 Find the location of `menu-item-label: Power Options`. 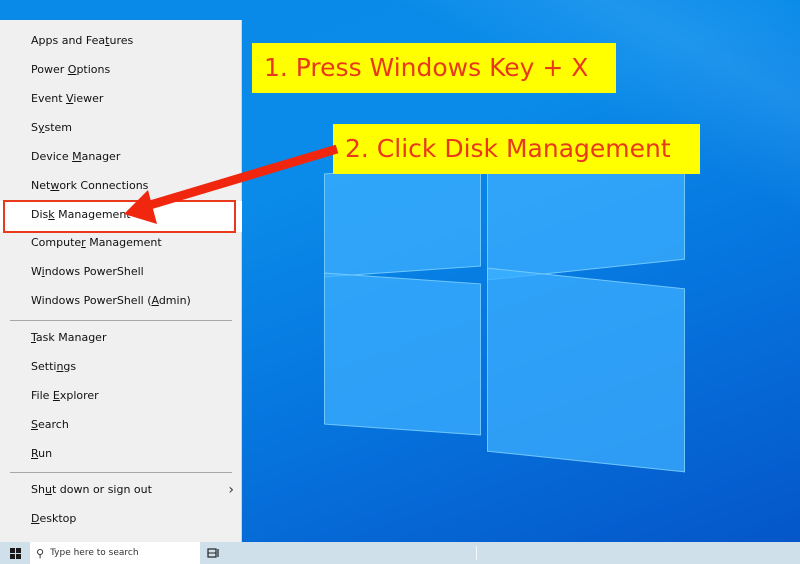

menu-item-label: Power Options is located at coordinates (71, 69).